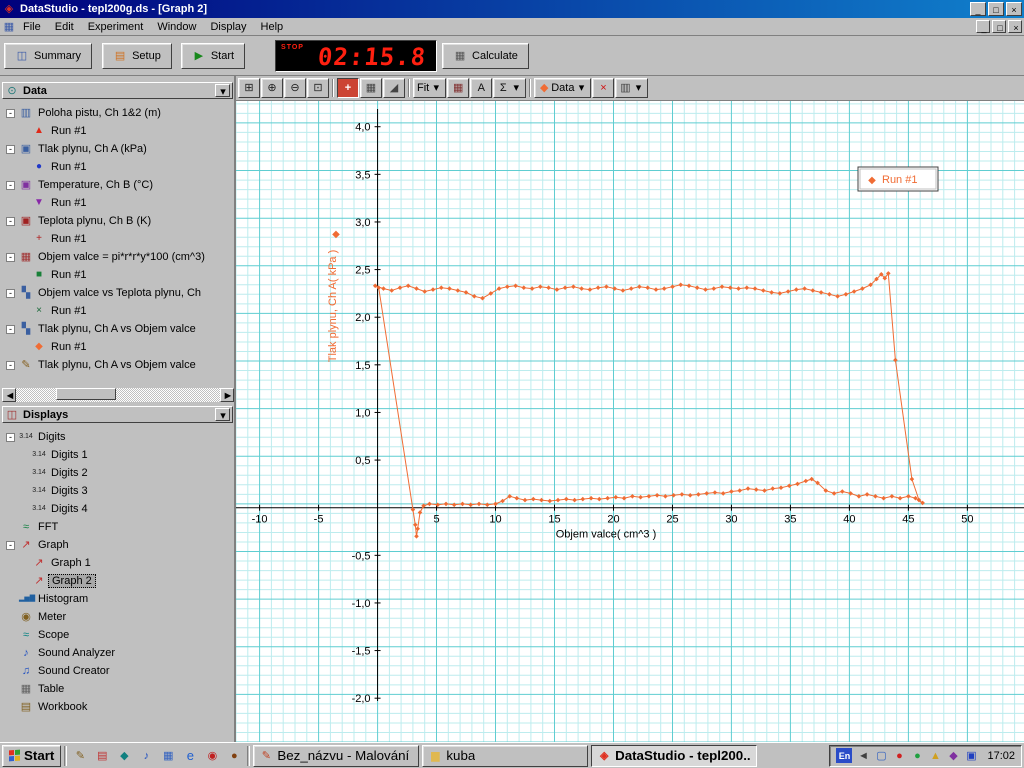  Describe the element at coordinates (844, 755) in the screenshot. I see `language-indicator: En` at that location.